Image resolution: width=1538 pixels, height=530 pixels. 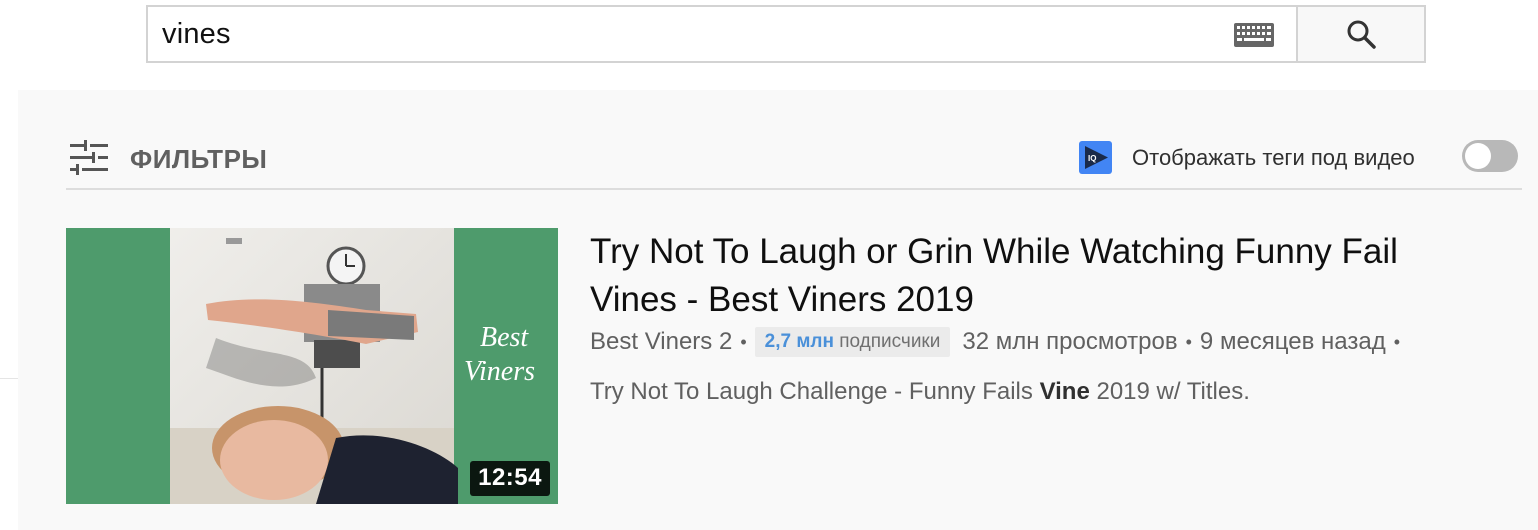 What do you see at coordinates (1478, 156) in the screenshot?
I see `toggle-knob` at bounding box center [1478, 156].